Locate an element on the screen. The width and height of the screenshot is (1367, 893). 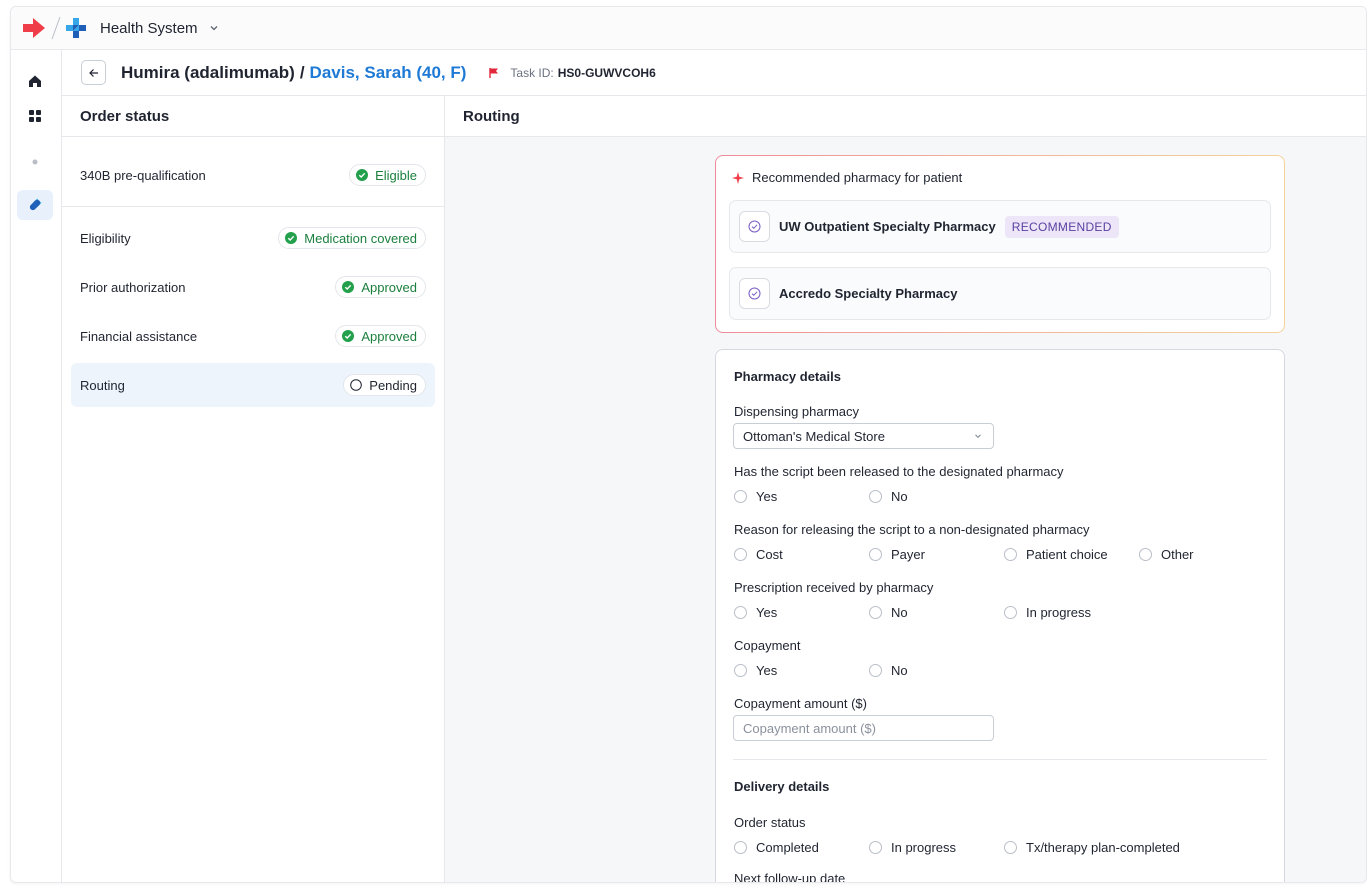
routing-title: Routing is located at coordinates (905, 116).